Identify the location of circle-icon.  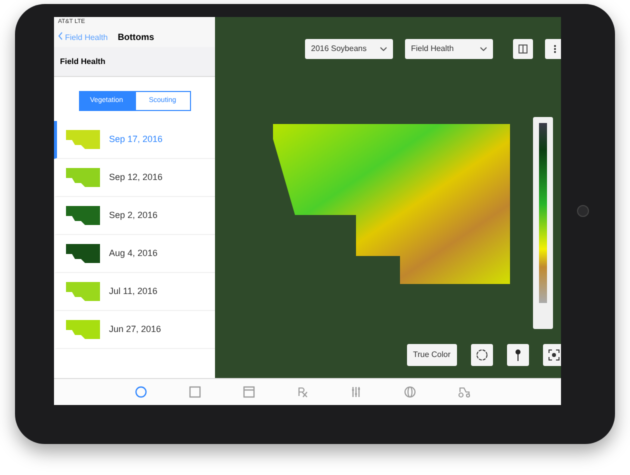
(141, 391).